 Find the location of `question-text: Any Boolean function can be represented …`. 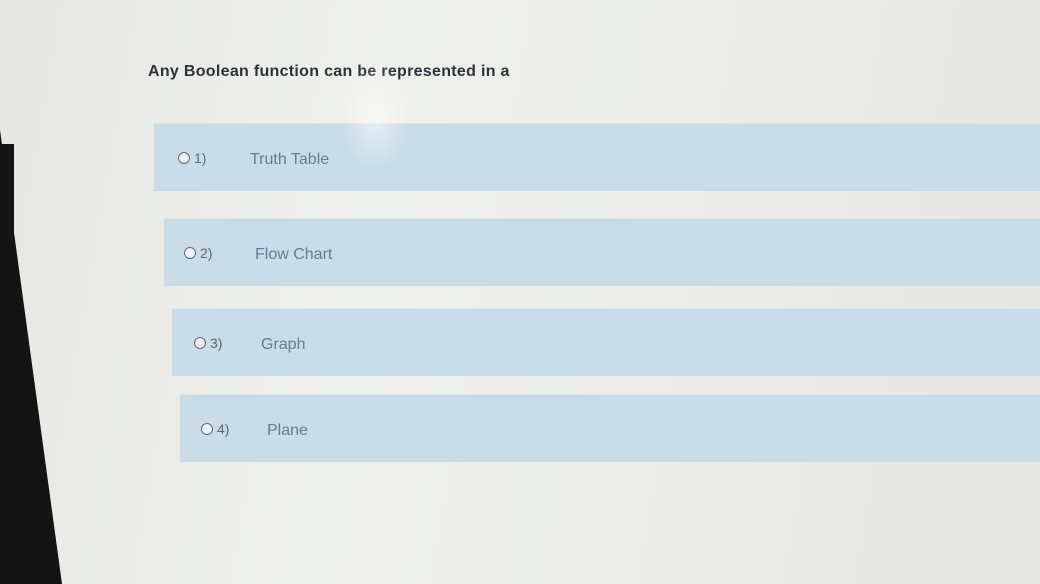

question-text: Any Boolean function can be represented … is located at coordinates (329, 71).